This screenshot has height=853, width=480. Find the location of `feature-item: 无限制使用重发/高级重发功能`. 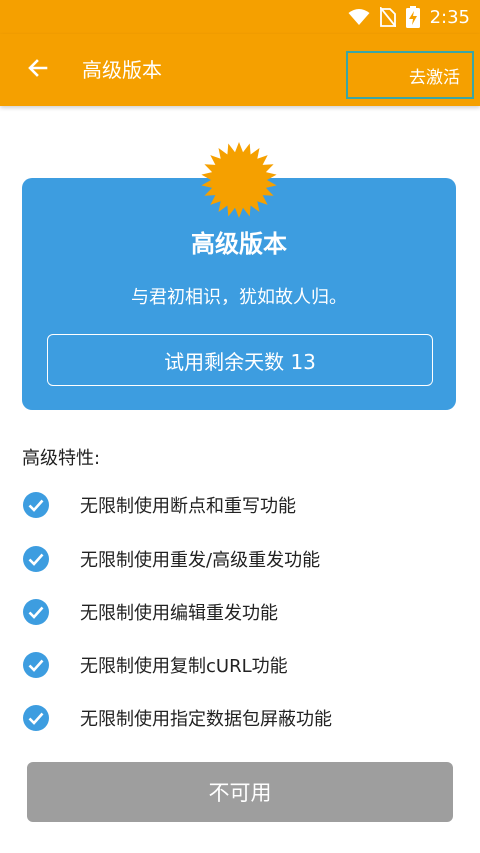

feature-item: 无限制使用重发/高级重发功能 is located at coordinates (171, 559).